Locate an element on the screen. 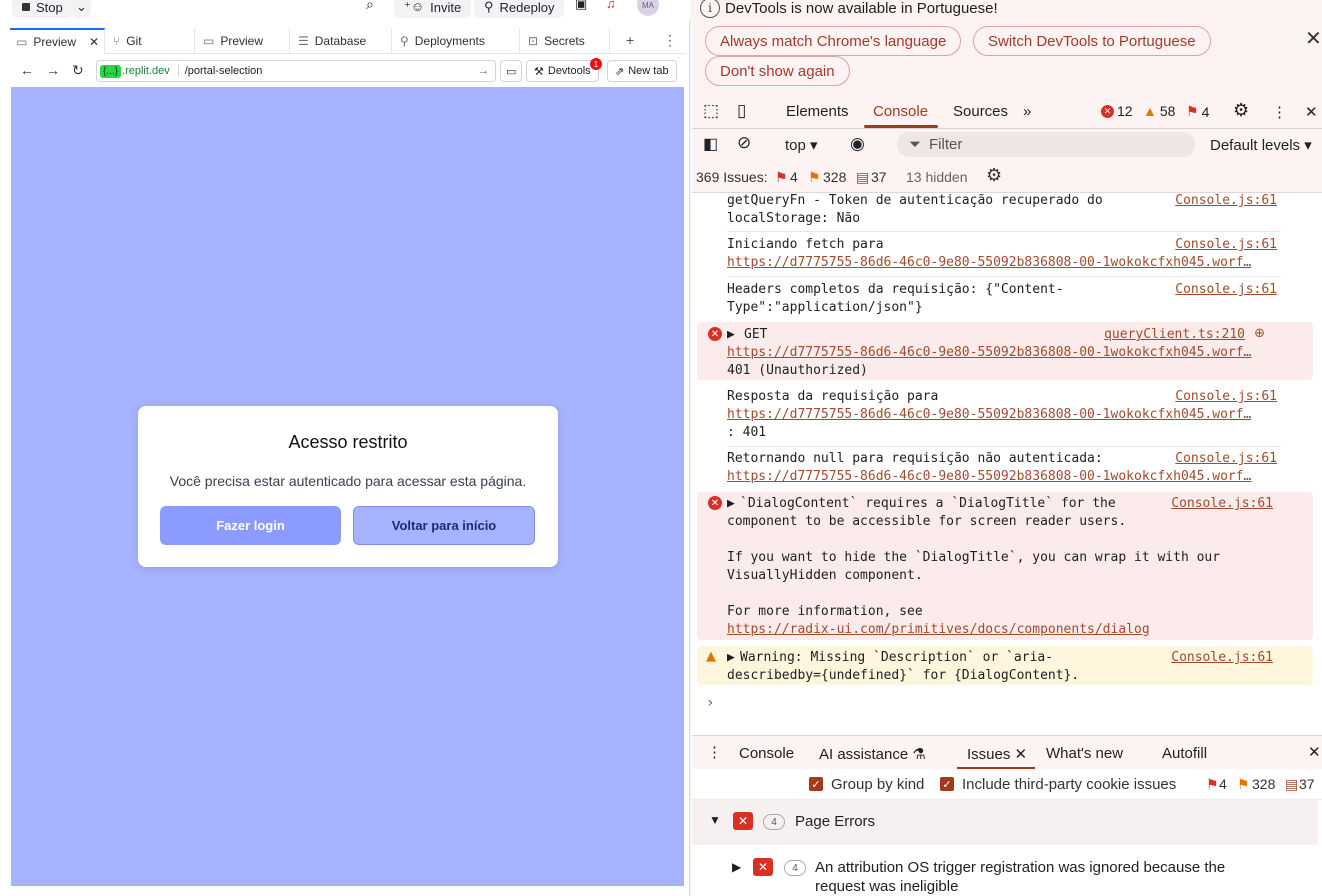 The image size is (1322, 896). group-by-kind-checkbox: ✓ is located at coordinates (816, 784).